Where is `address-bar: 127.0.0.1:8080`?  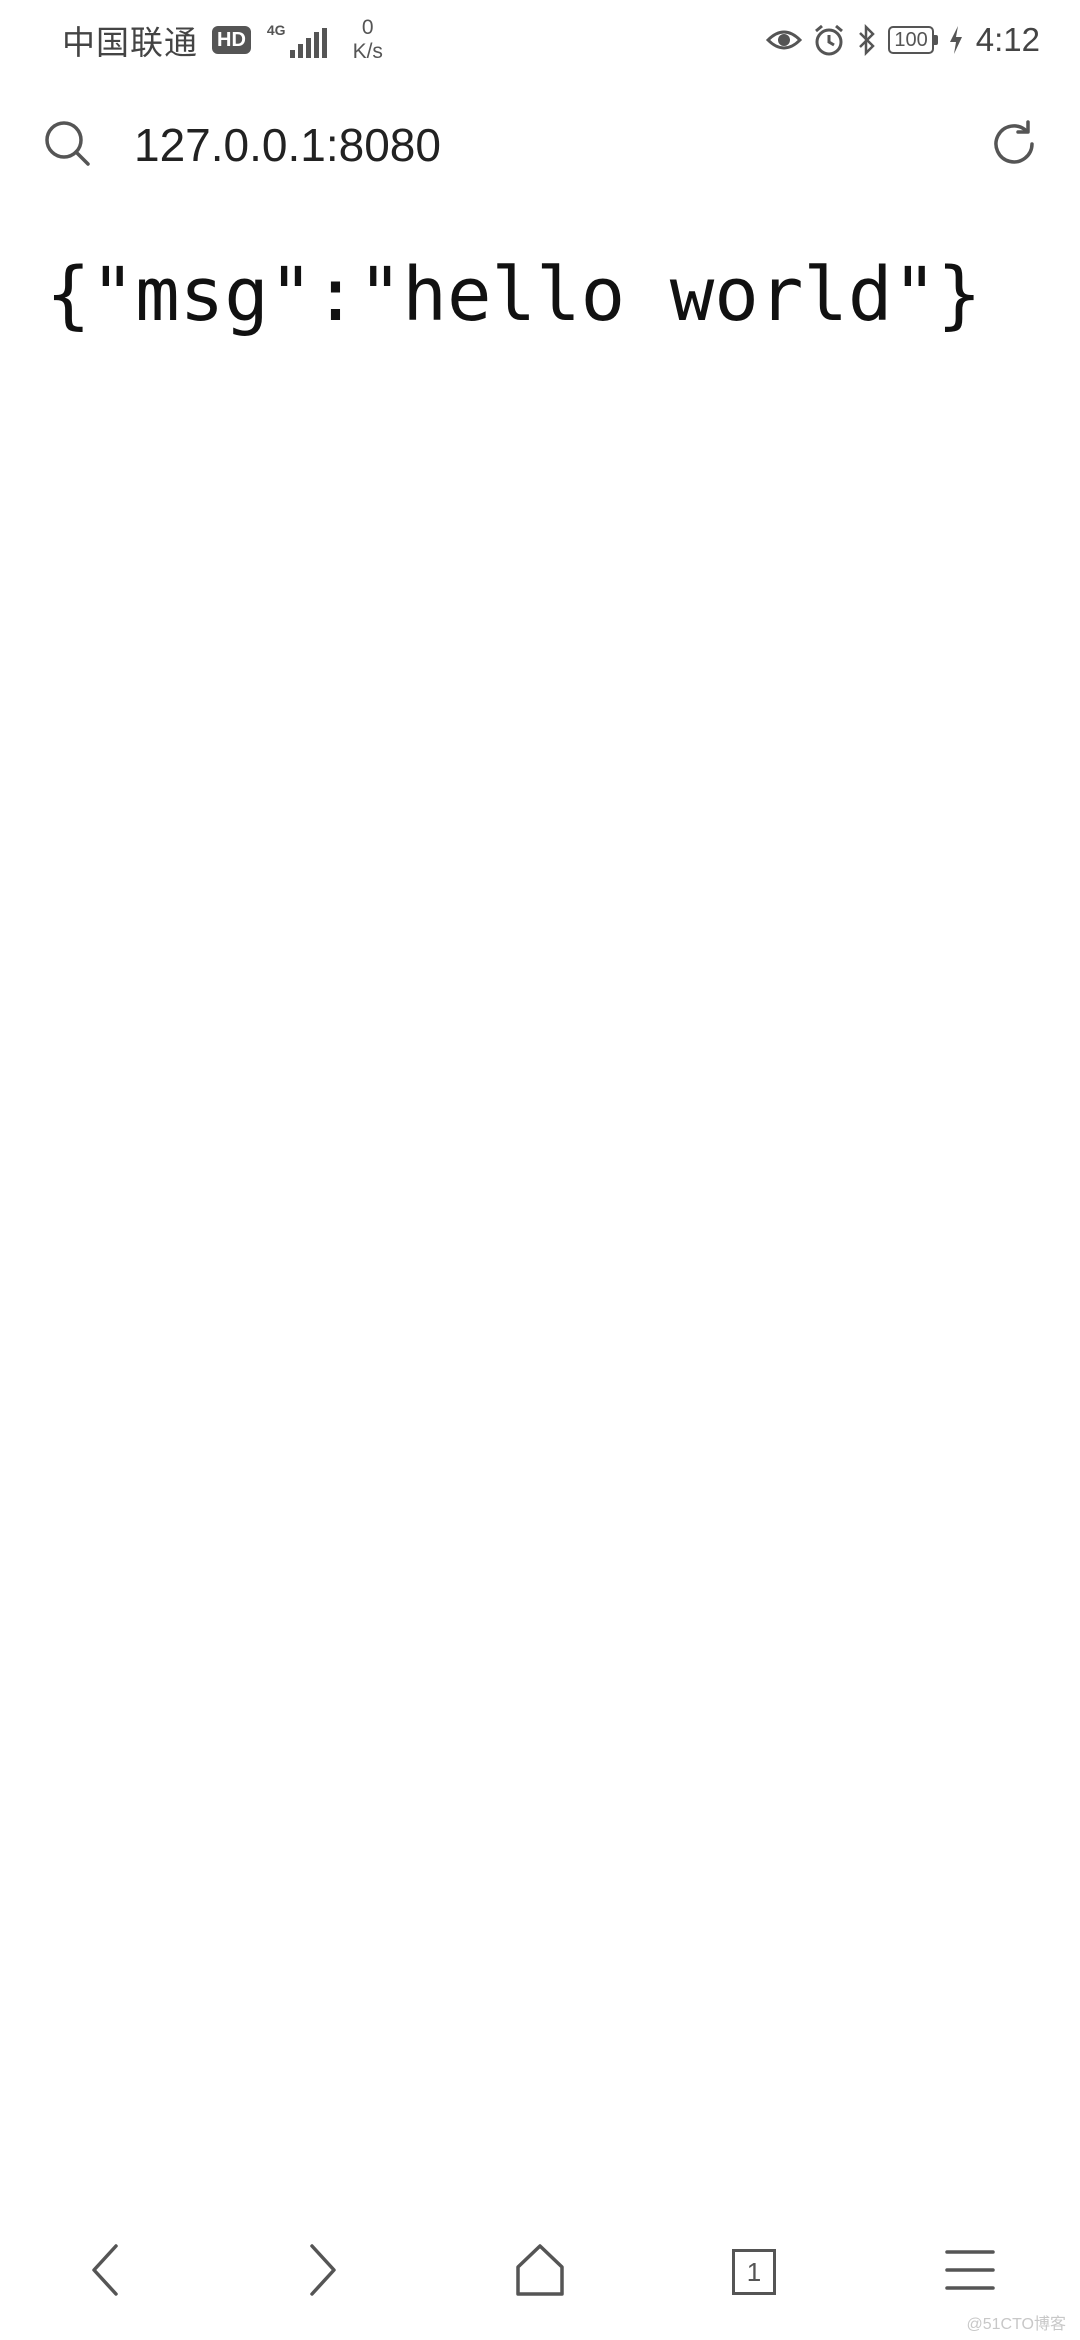
address-bar: 127.0.0.1:8080 is located at coordinates (540, 145).